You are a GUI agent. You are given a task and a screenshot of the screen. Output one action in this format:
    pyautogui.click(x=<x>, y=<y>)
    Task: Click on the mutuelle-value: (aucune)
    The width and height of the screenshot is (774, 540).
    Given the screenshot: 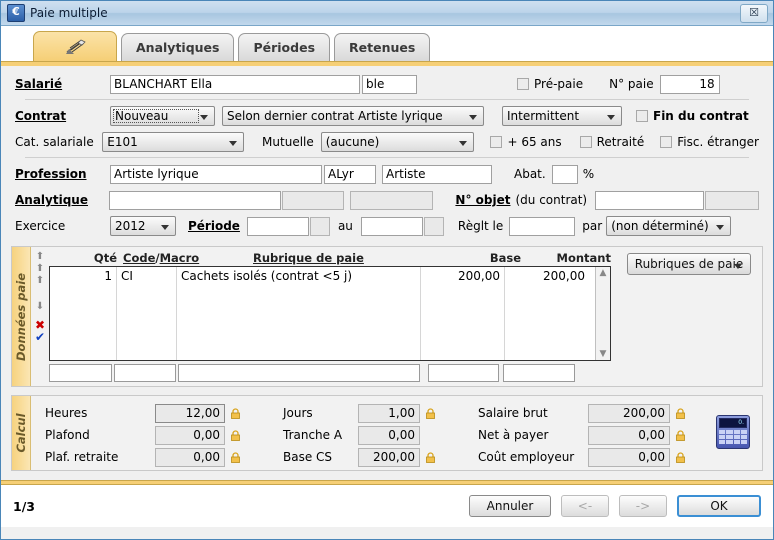 What is the action you would take?
    pyautogui.click(x=352, y=142)
    